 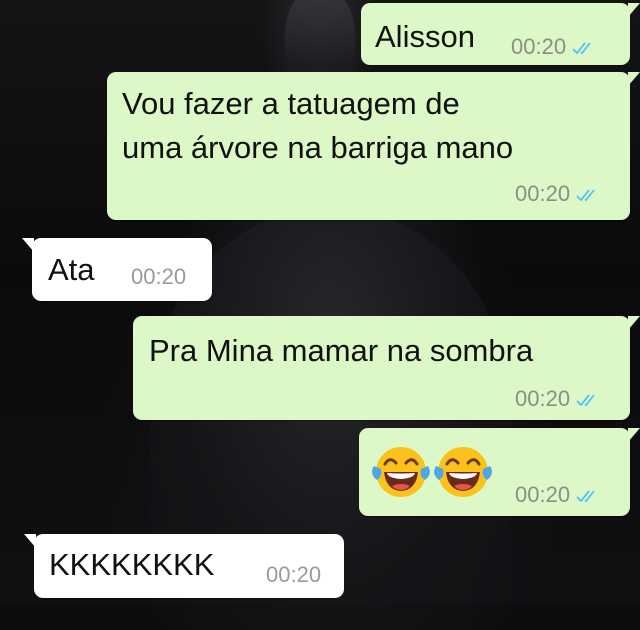 I want to click on message-text: Vou fazer a tatuagem de, so click(x=291, y=103).